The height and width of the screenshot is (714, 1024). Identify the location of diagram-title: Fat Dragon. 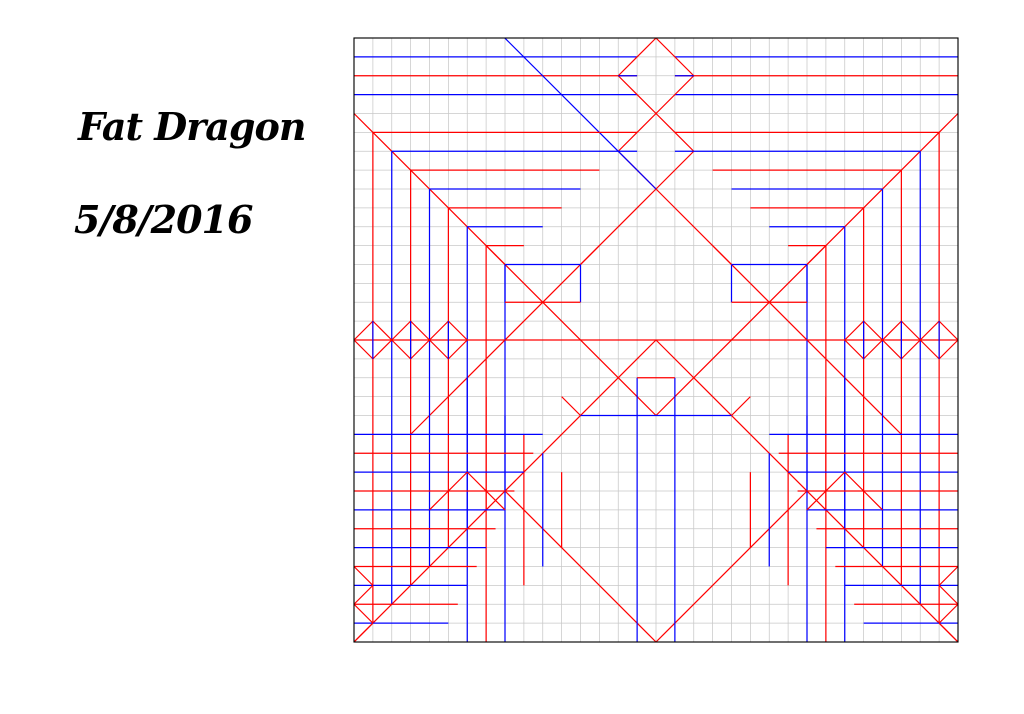
(192, 126).